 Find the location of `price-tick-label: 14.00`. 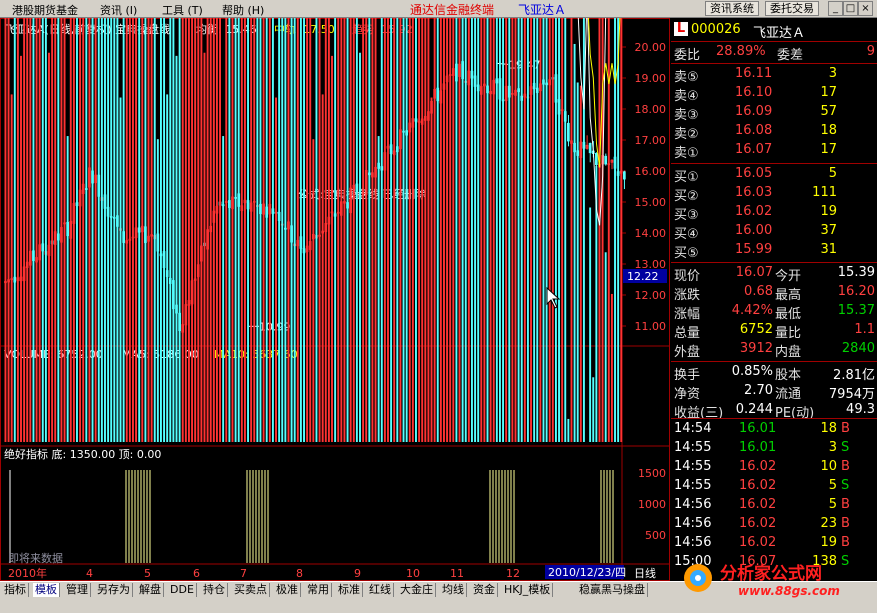

price-tick-label: 14.00 is located at coordinates (651, 233).